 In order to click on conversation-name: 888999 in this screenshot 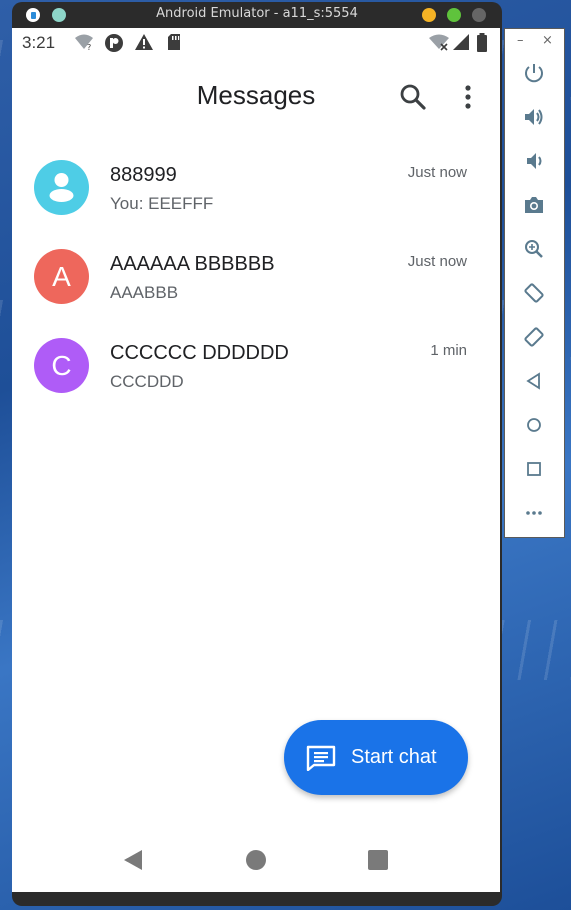, I will do `click(143, 175)`.